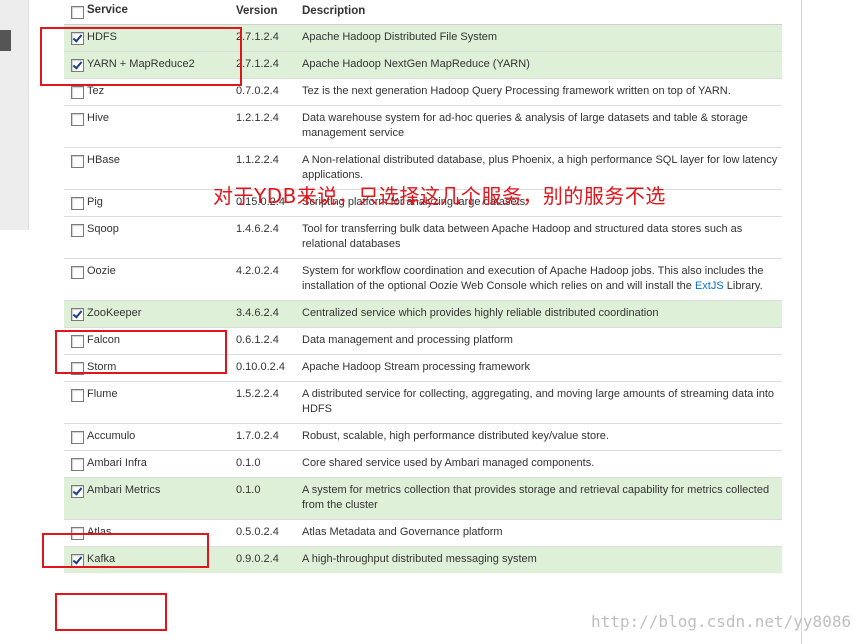 The image size is (868, 644). Describe the element at coordinates (124, 490) in the screenshot. I see `service-name: Ambari Metrics` at that location.